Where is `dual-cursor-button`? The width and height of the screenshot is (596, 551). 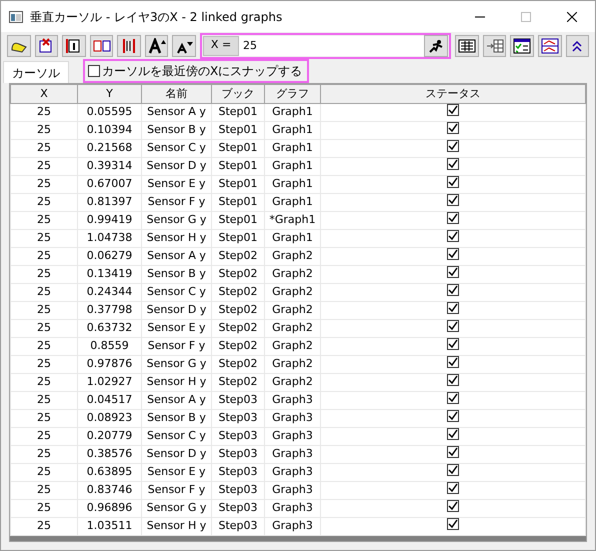 dual-cursor-button is located at coordinates (102, 45).